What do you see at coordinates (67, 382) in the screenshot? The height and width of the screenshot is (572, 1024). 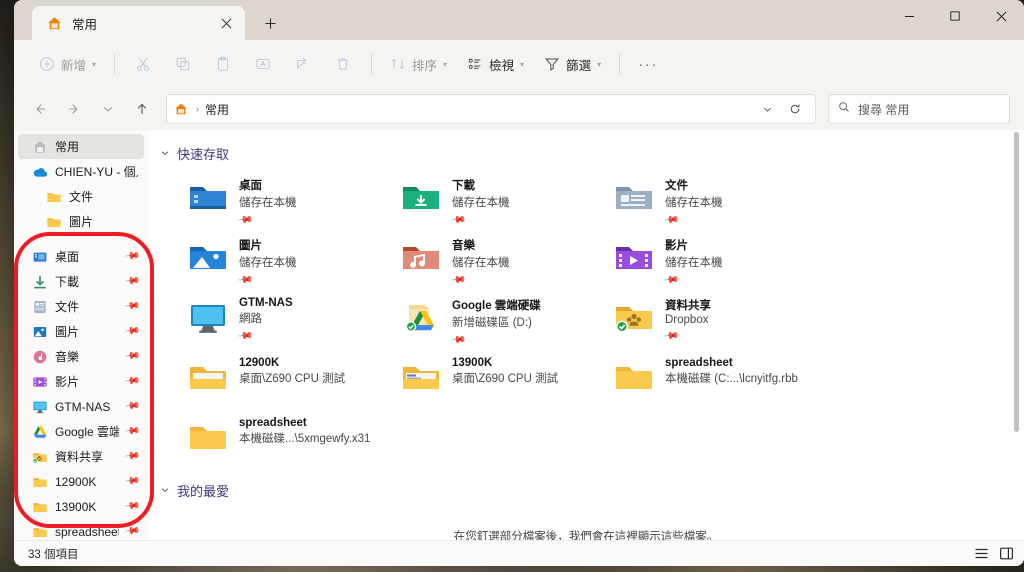 I see `sidebar-item-label: 影片` at bounding box center [67, 382].